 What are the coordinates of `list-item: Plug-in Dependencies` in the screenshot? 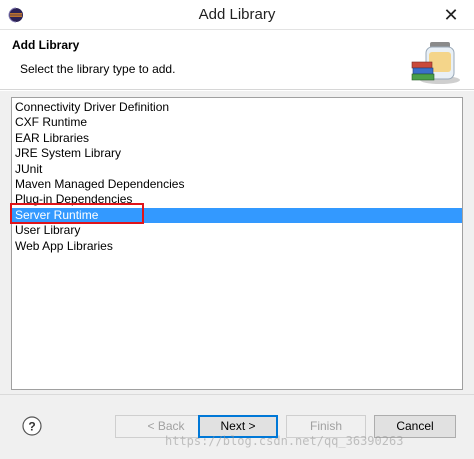 It's located at (237, 199).